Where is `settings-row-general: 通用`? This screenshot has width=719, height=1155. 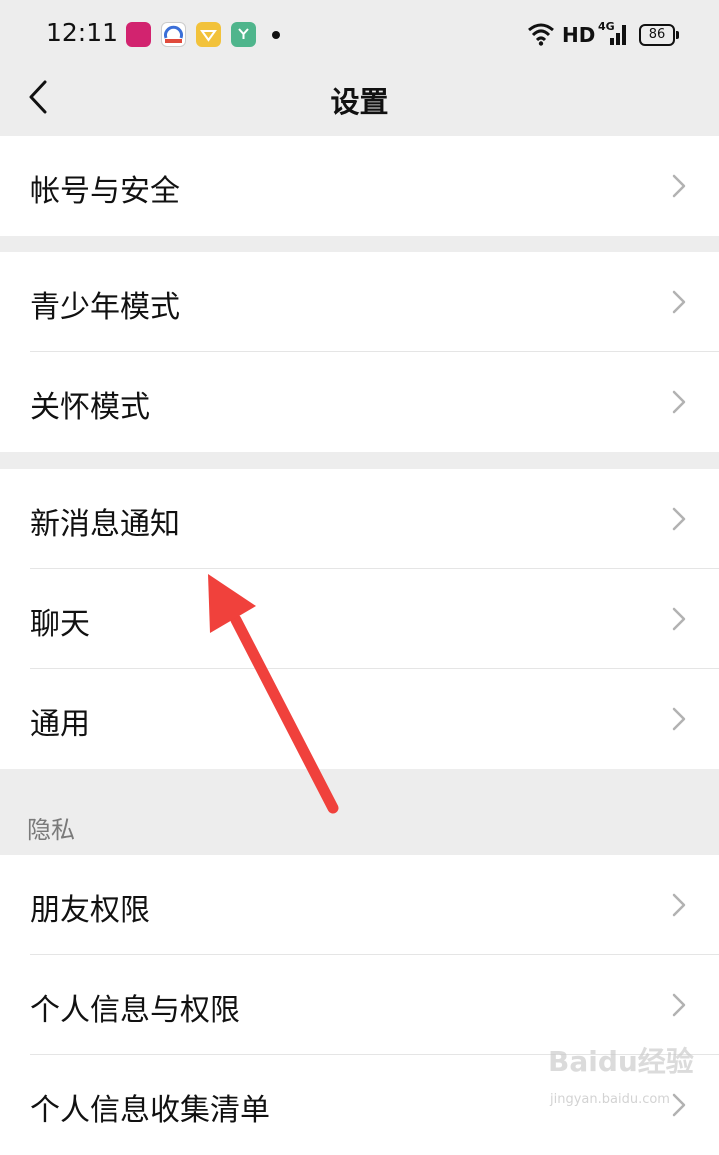
settings-row-general: 通用 is located at coordinates (359, 719).